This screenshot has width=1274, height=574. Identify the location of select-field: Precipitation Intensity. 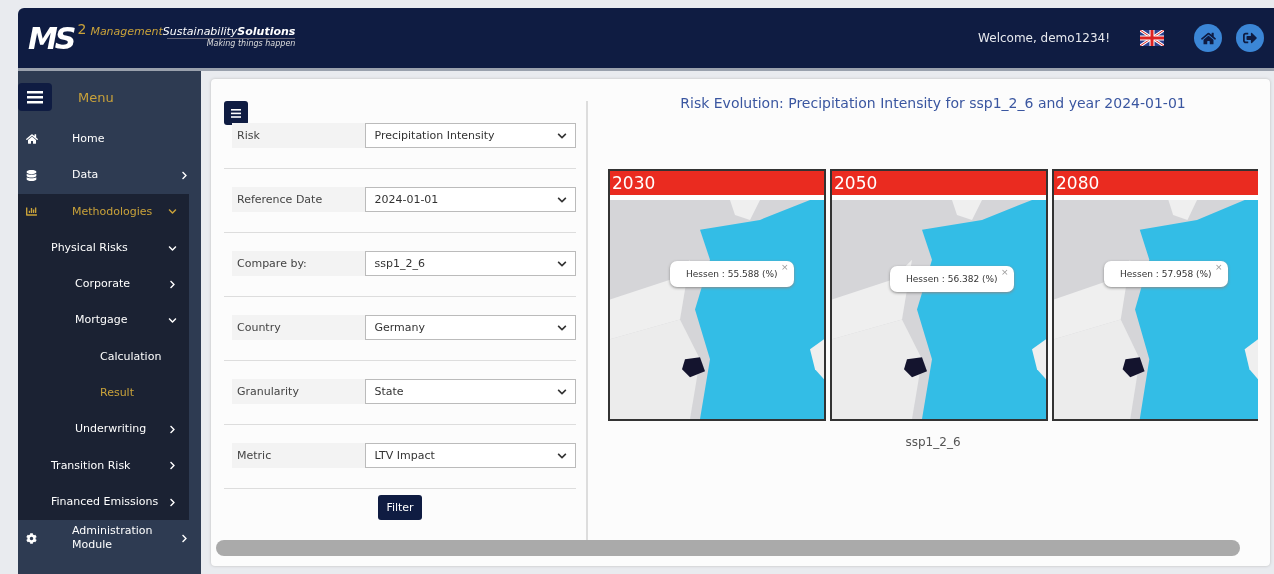
(470, 135).